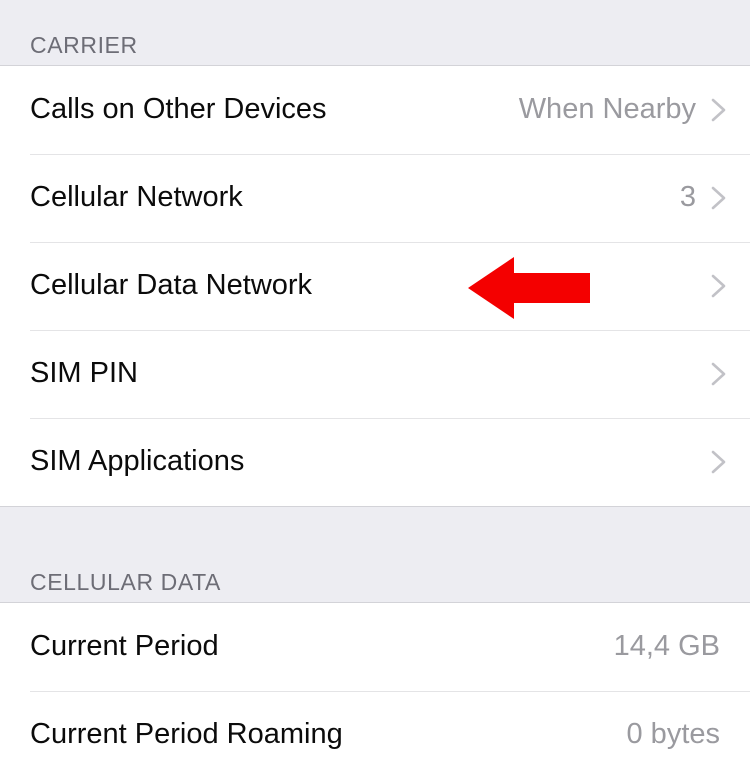  What do you see at coordinates (703, 197) in the screenshot?
I see `row-accessory: 3` at bounding box center [703, 197].